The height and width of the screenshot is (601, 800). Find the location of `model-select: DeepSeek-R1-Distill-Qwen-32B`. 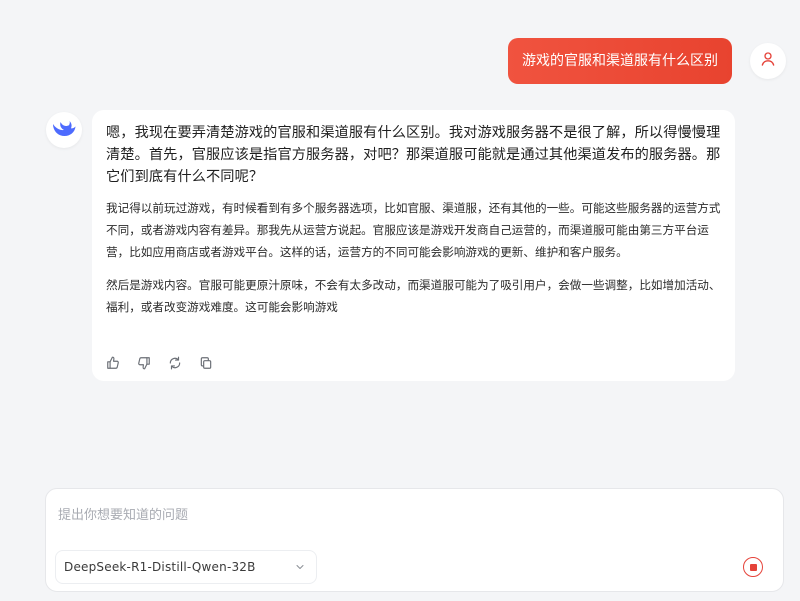

model-select: DeepSeek-R1-Distill-Qwen-32B is located at coordinates (186, 567).